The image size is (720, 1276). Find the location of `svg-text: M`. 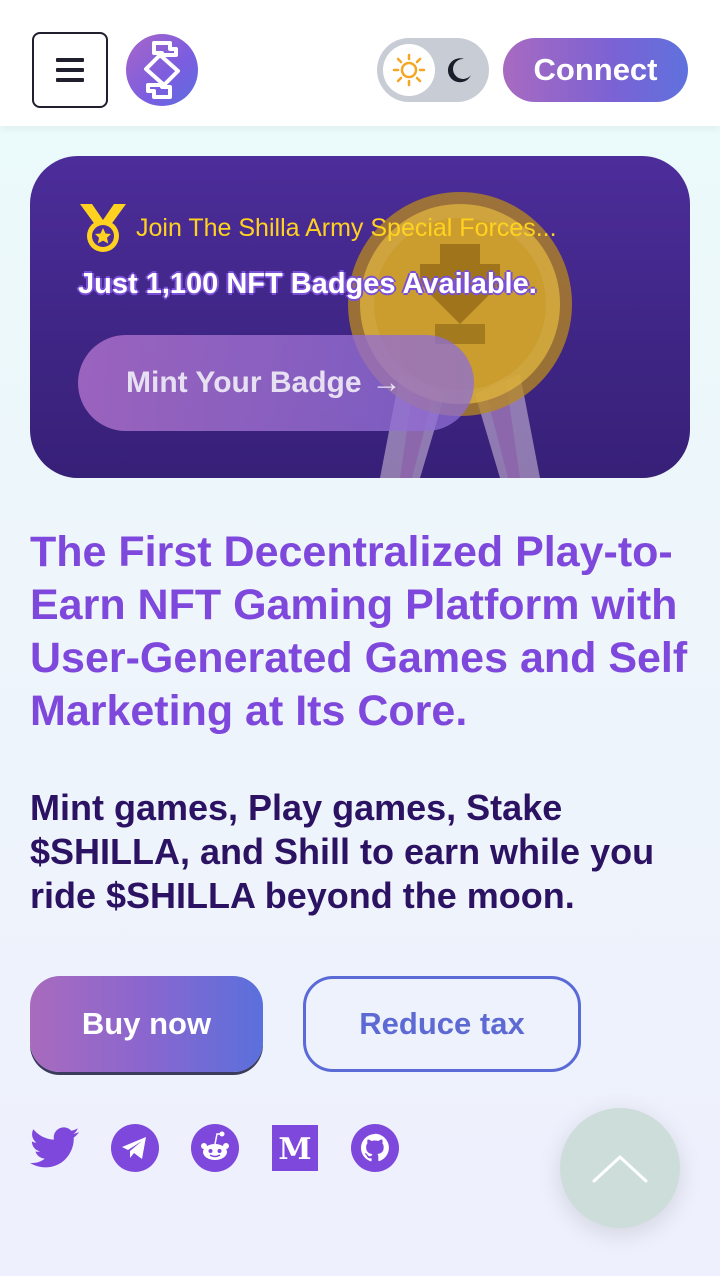

svg-text: M is located at coordinates (294, 1149).